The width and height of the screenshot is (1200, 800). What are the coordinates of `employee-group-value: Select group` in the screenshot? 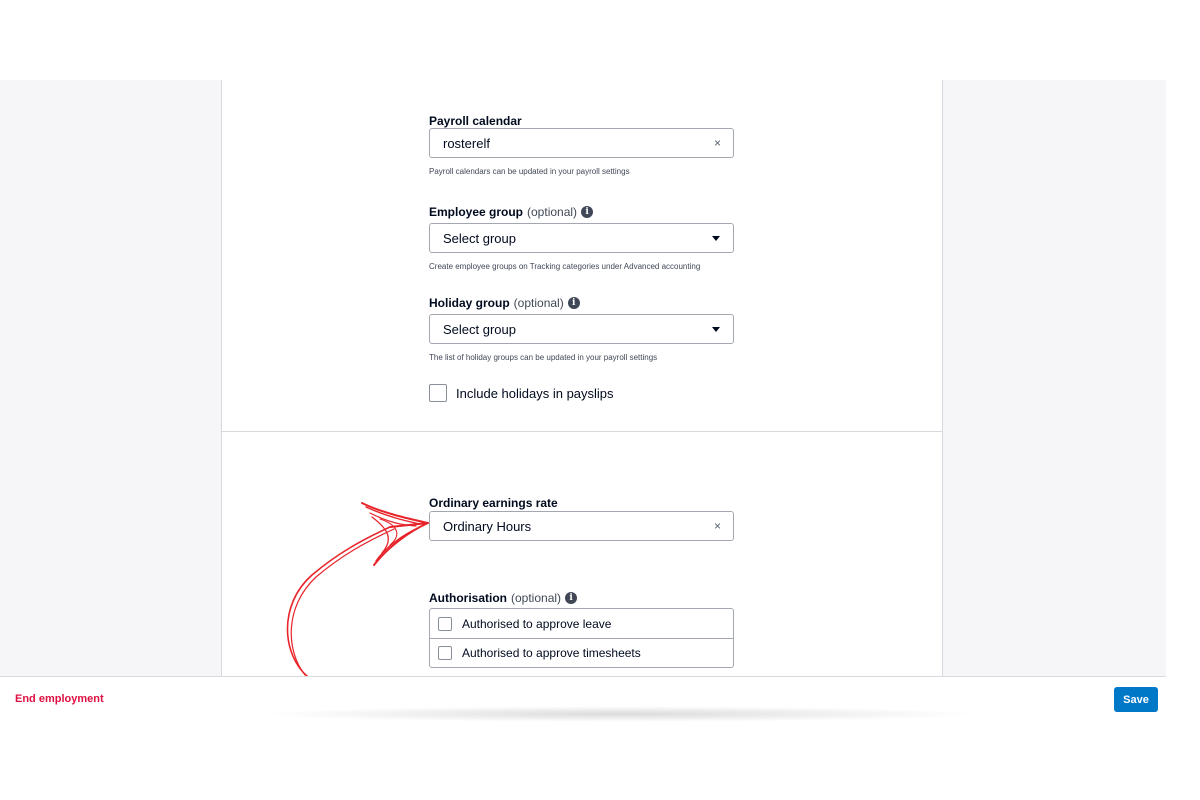 It's located at (479, 238).